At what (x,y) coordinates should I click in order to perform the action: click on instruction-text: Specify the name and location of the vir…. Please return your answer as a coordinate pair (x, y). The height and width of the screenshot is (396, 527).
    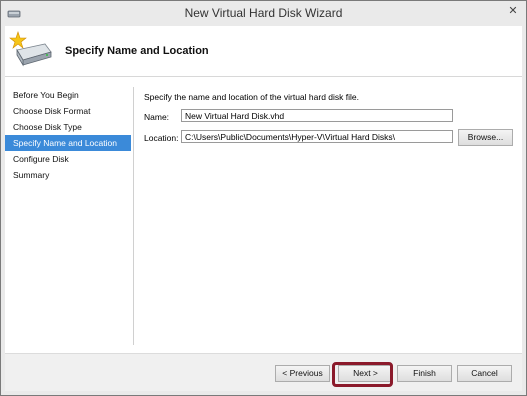
    Looking at the image, I should click on (251, 97).